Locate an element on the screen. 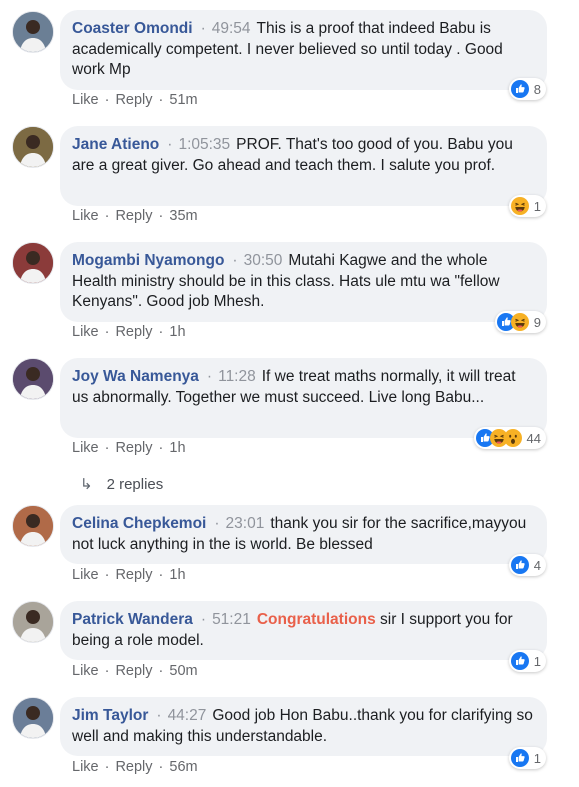 Image resolution: width=579 pixels, height=787 pixels. video-timestamp-link: 51:21 is located at coordinates (231, 619).